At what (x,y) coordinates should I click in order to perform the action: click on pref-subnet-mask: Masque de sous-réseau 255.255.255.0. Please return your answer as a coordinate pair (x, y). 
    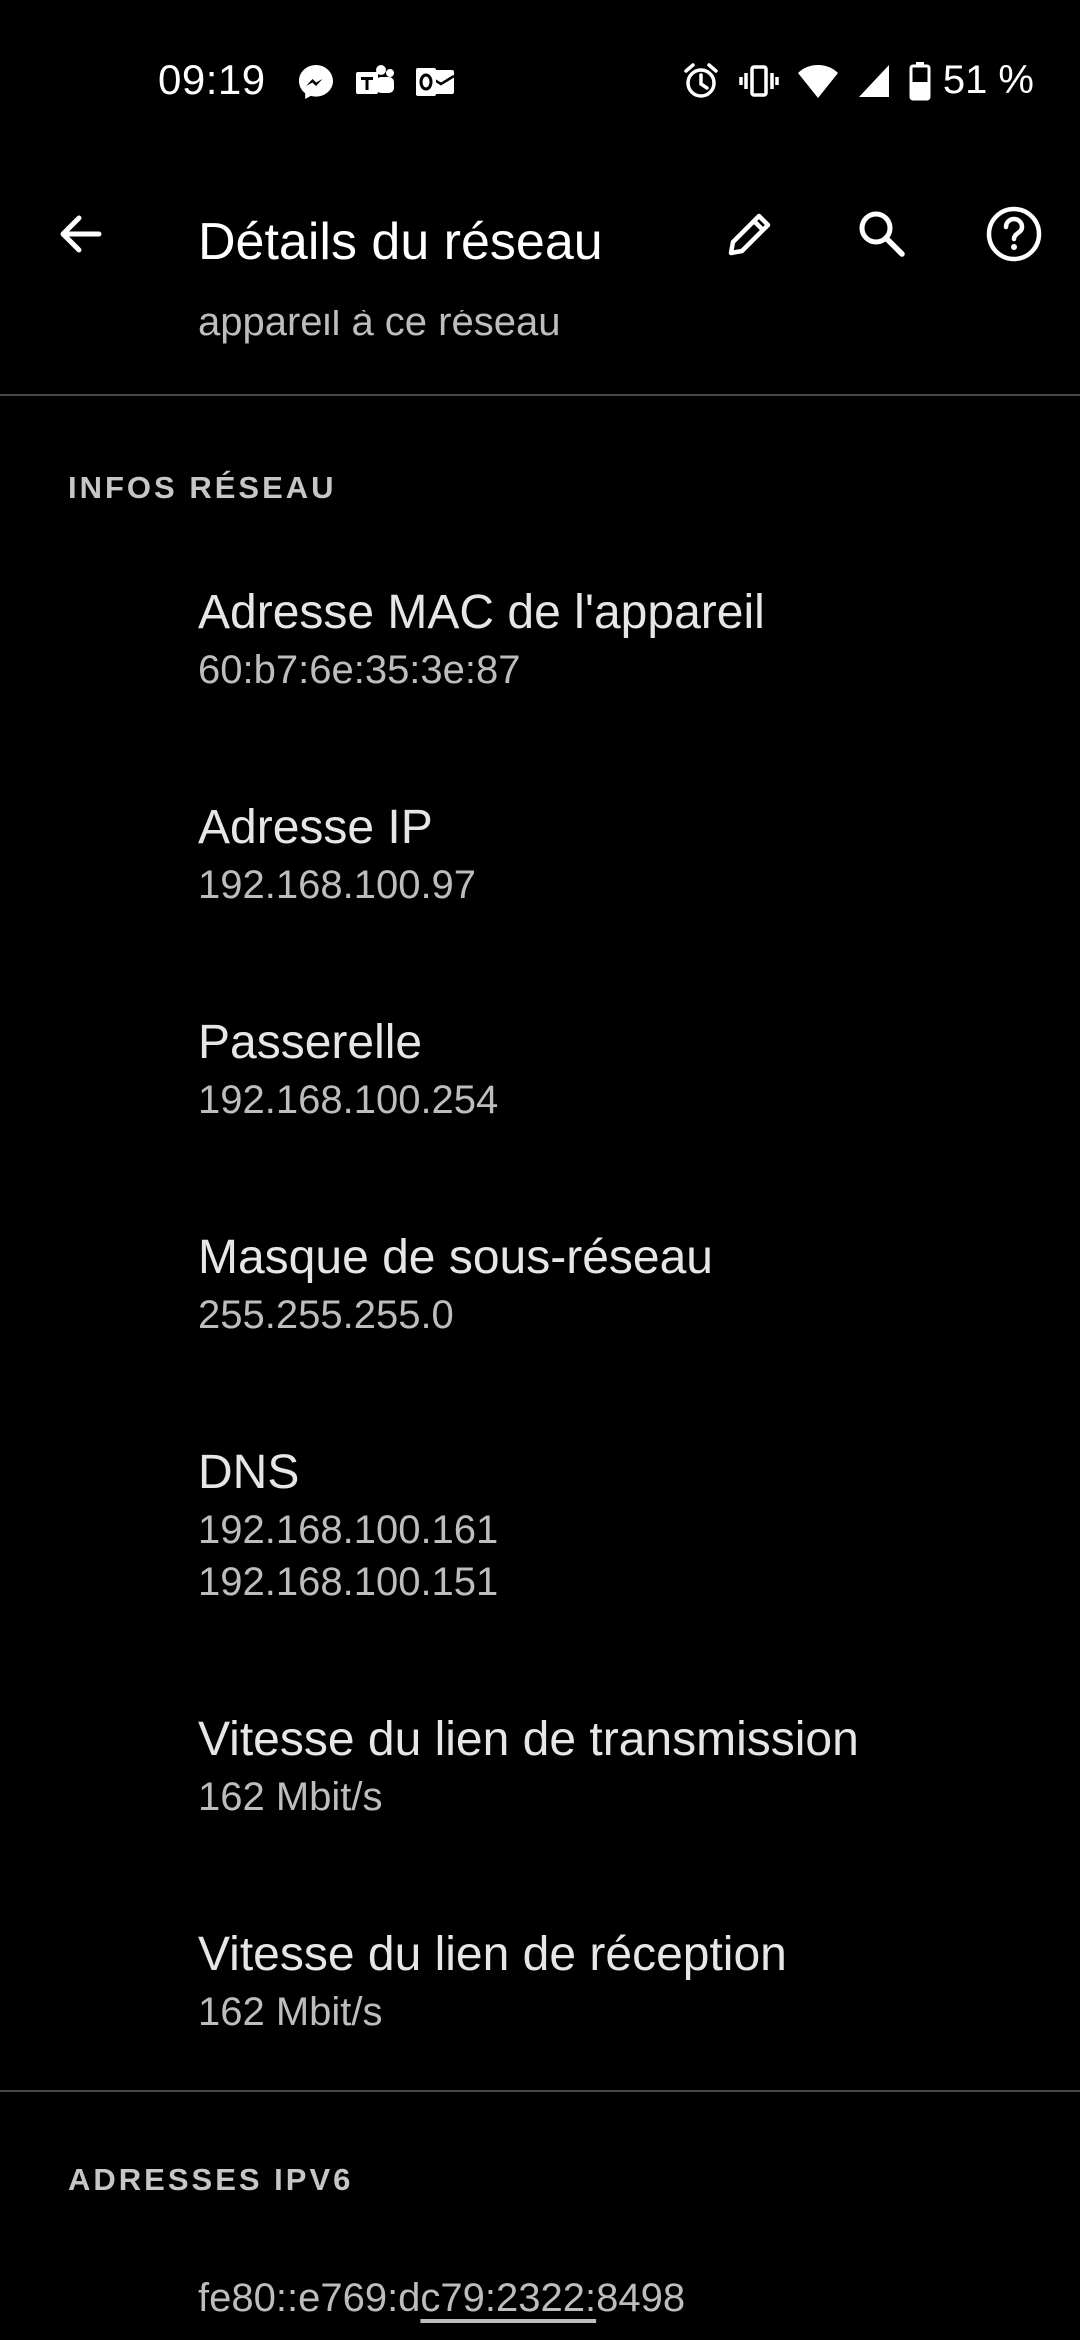
    Looking at the image, I should click on (628, 1284).